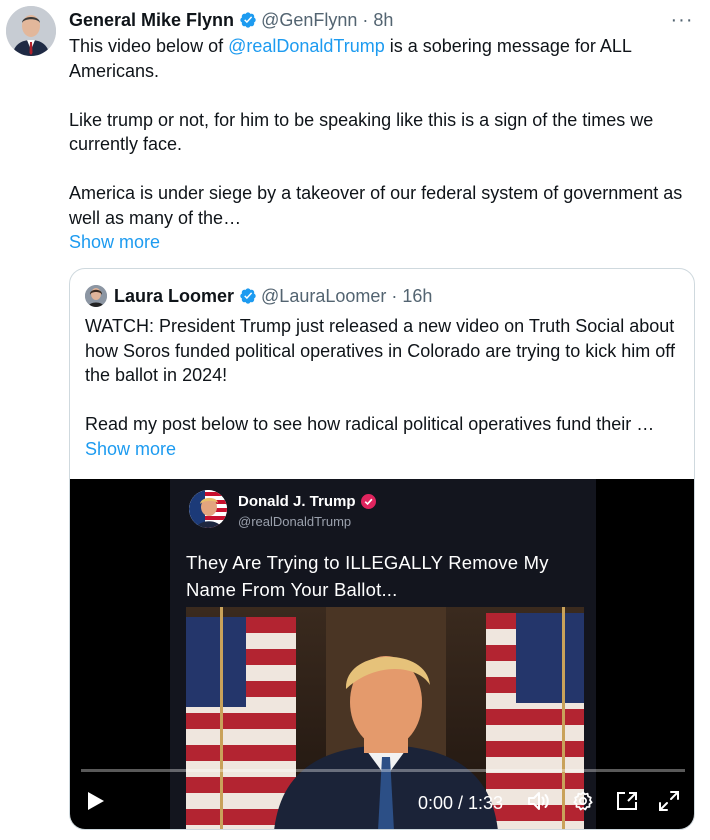  Describe the element at coordinates (114, 242) in the screenshot. I see `show-more-link: Show more` at that location.